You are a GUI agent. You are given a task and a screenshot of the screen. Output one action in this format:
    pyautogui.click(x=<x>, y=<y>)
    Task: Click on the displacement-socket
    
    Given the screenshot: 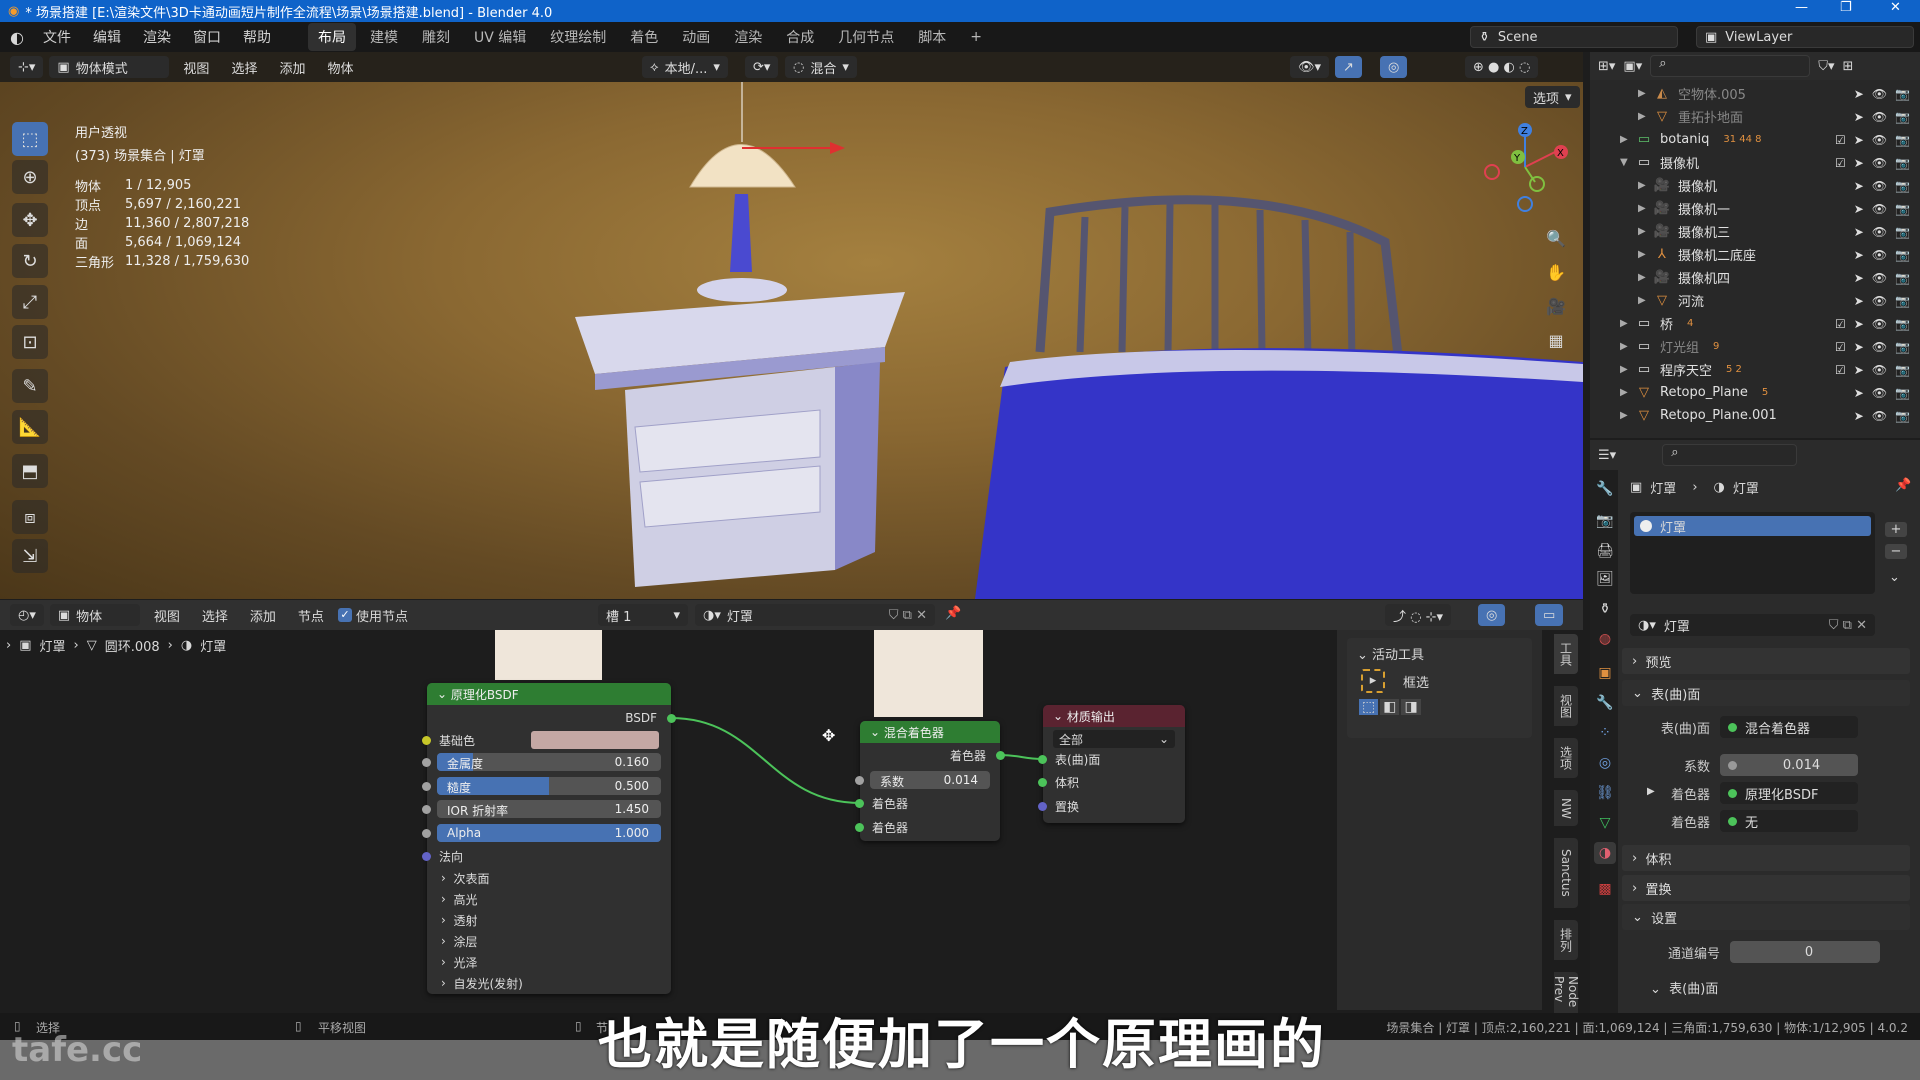 What is the action you would take?
    pyautogui.click(x=1042, y=806)
    